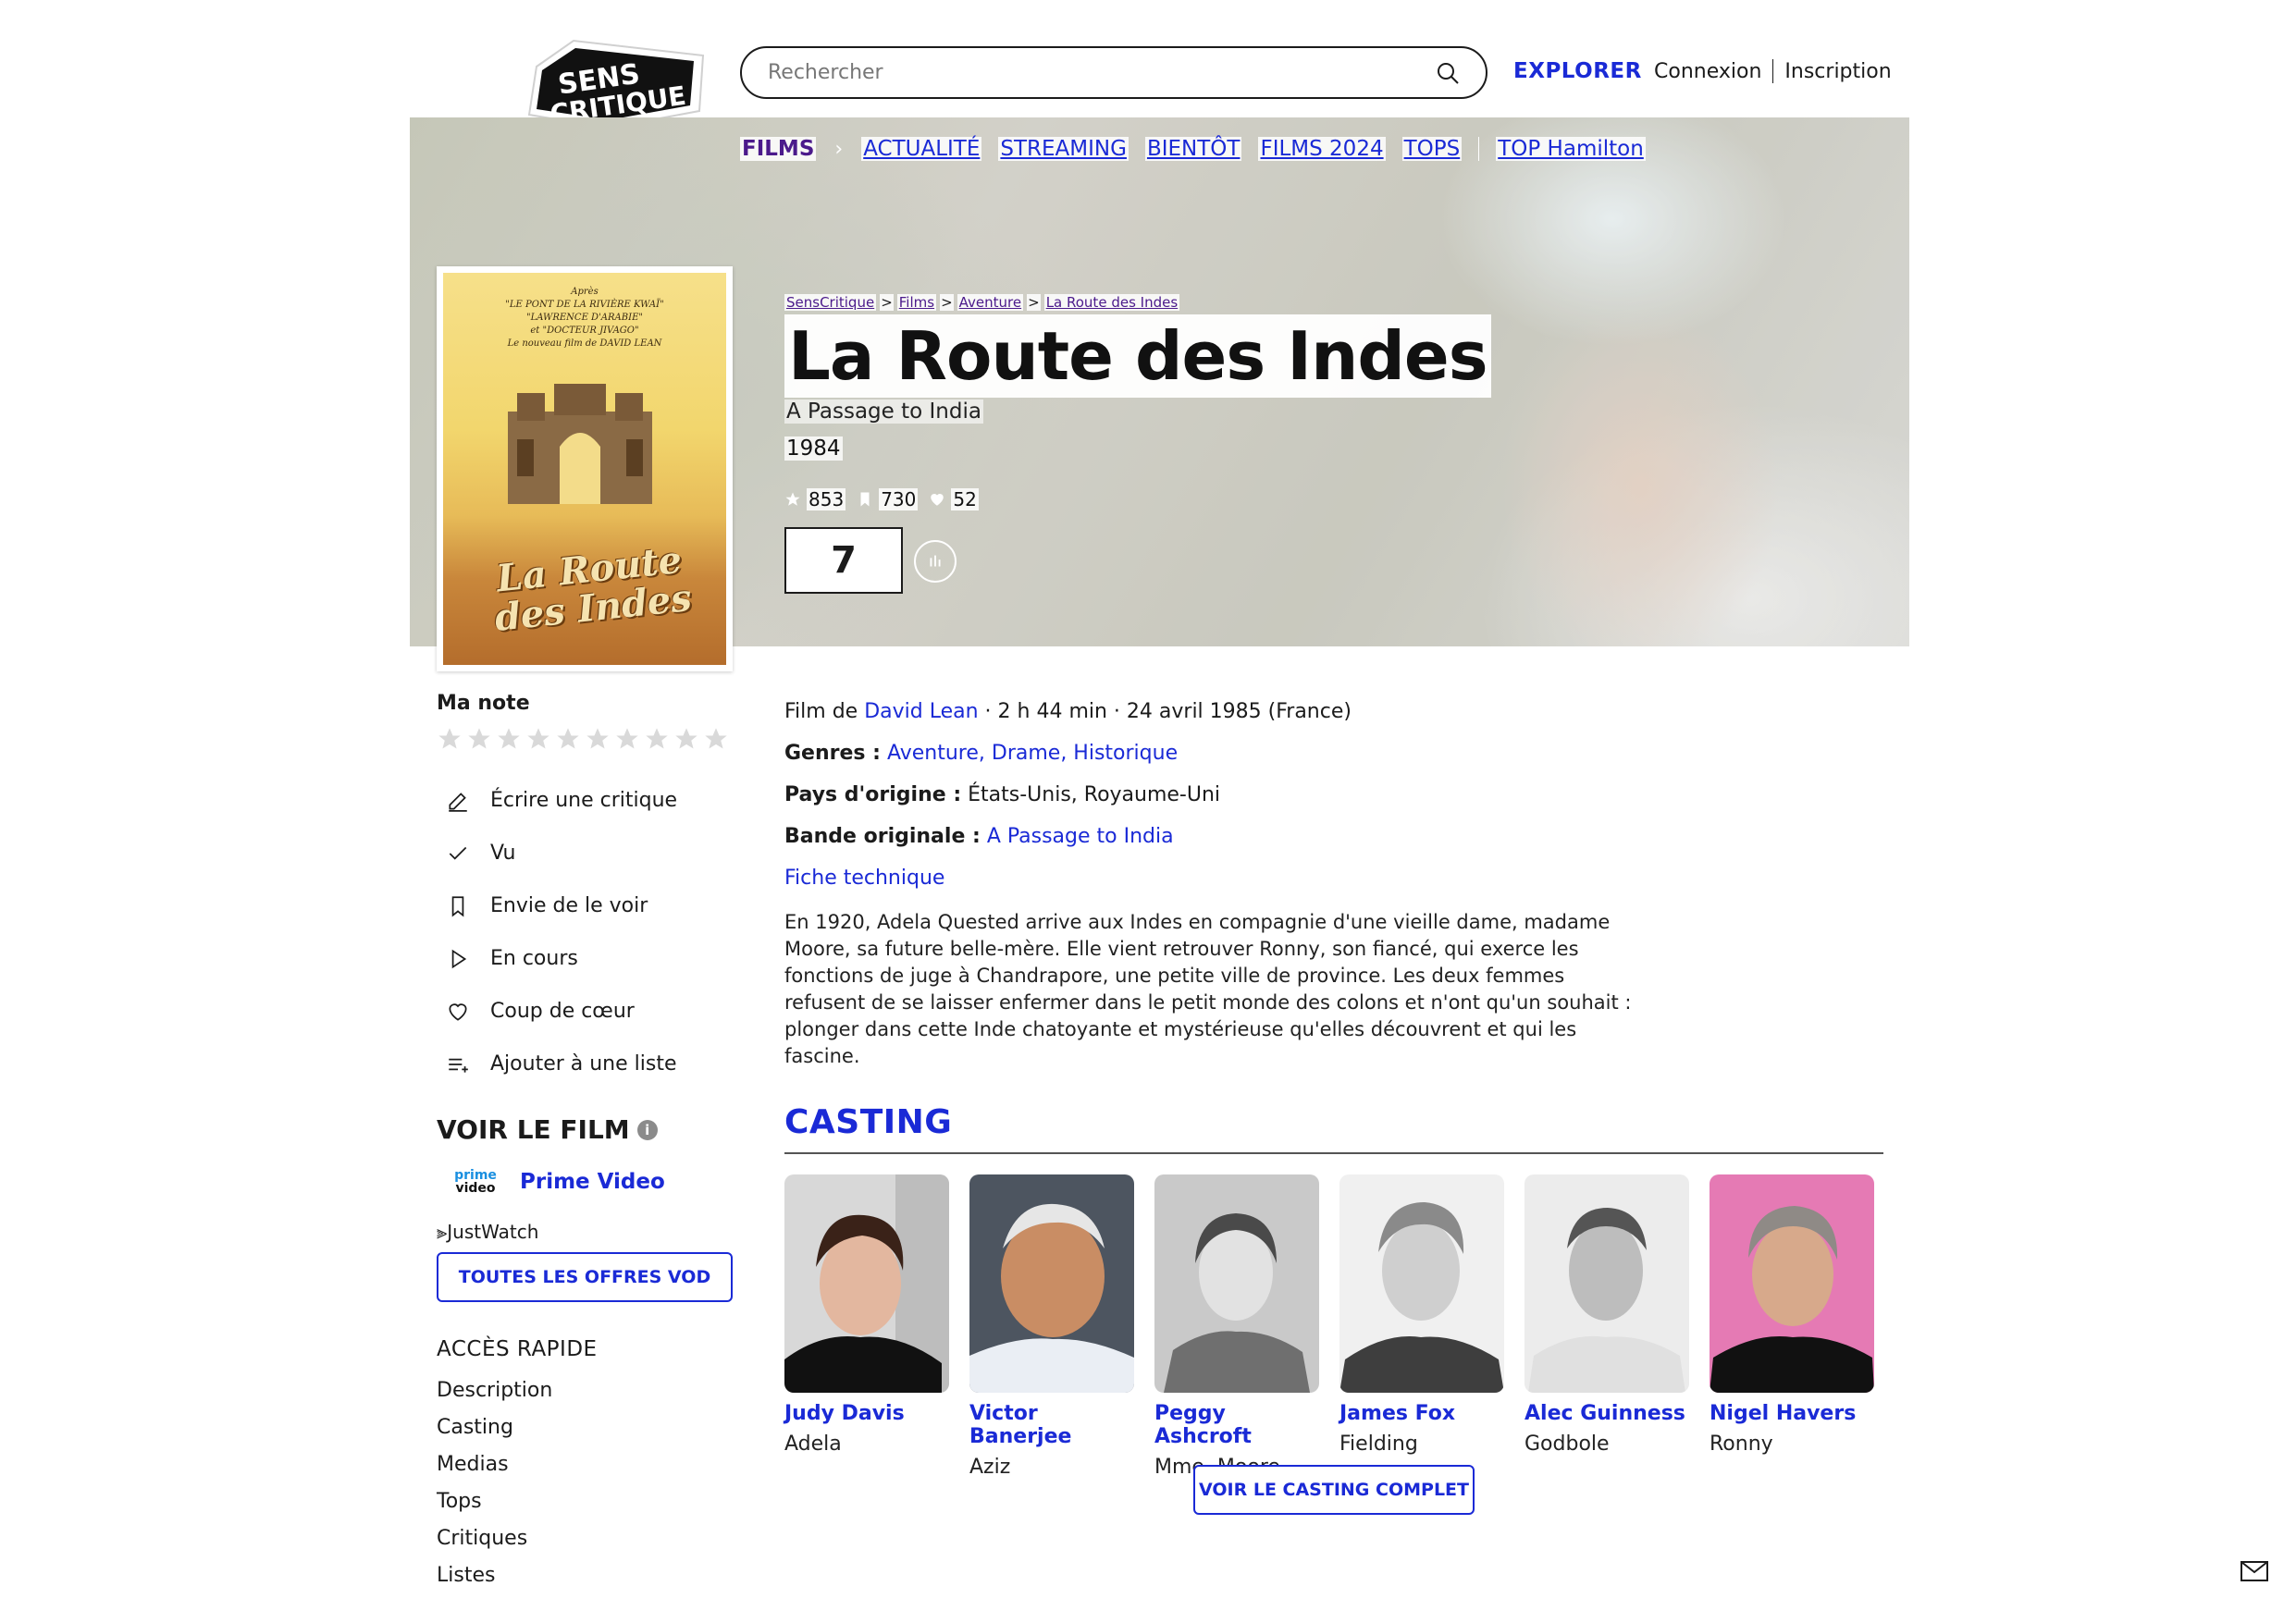  Describe the element at coordinates (533, 1129) in the screenshot. I see `watch-title: VOIR LE FILM` at that location.